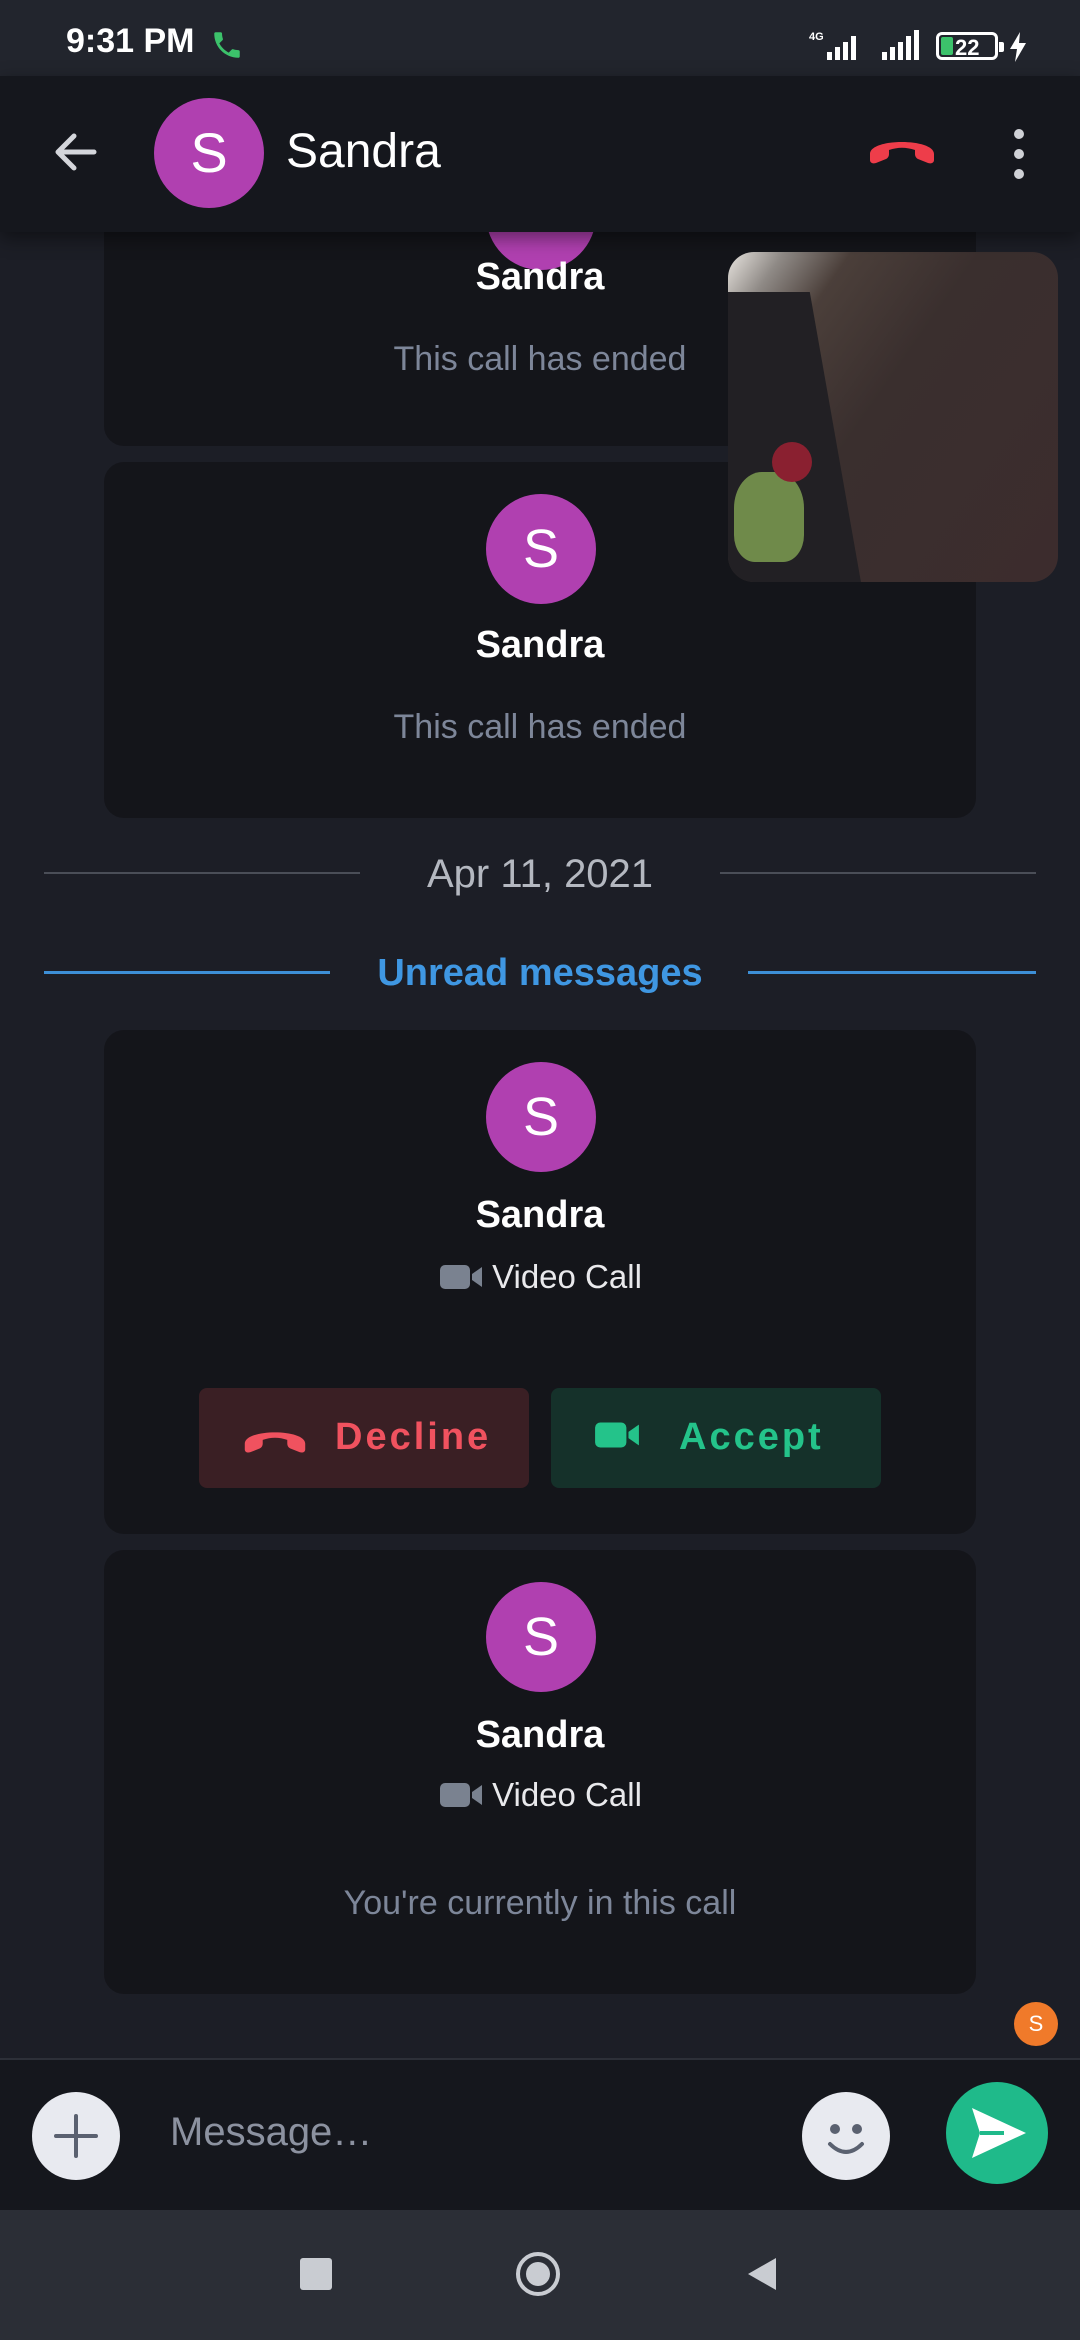  What do you see at coordinates (413, 1437) in the screenshot?
I see `decline-label: Decline` at bounding box center [413, 1437].